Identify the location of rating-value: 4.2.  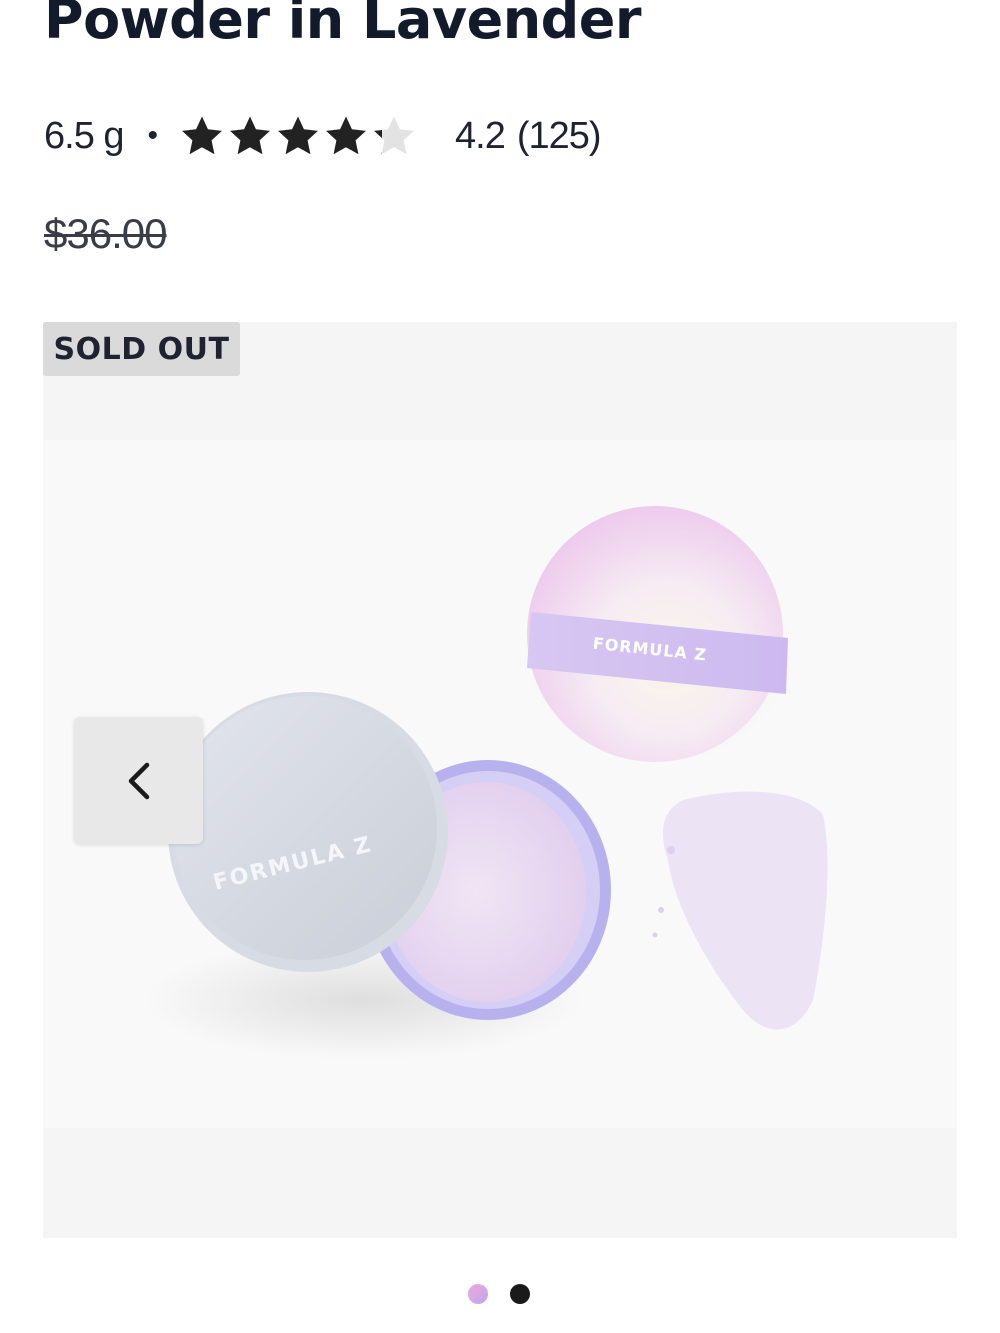
(480, 135).